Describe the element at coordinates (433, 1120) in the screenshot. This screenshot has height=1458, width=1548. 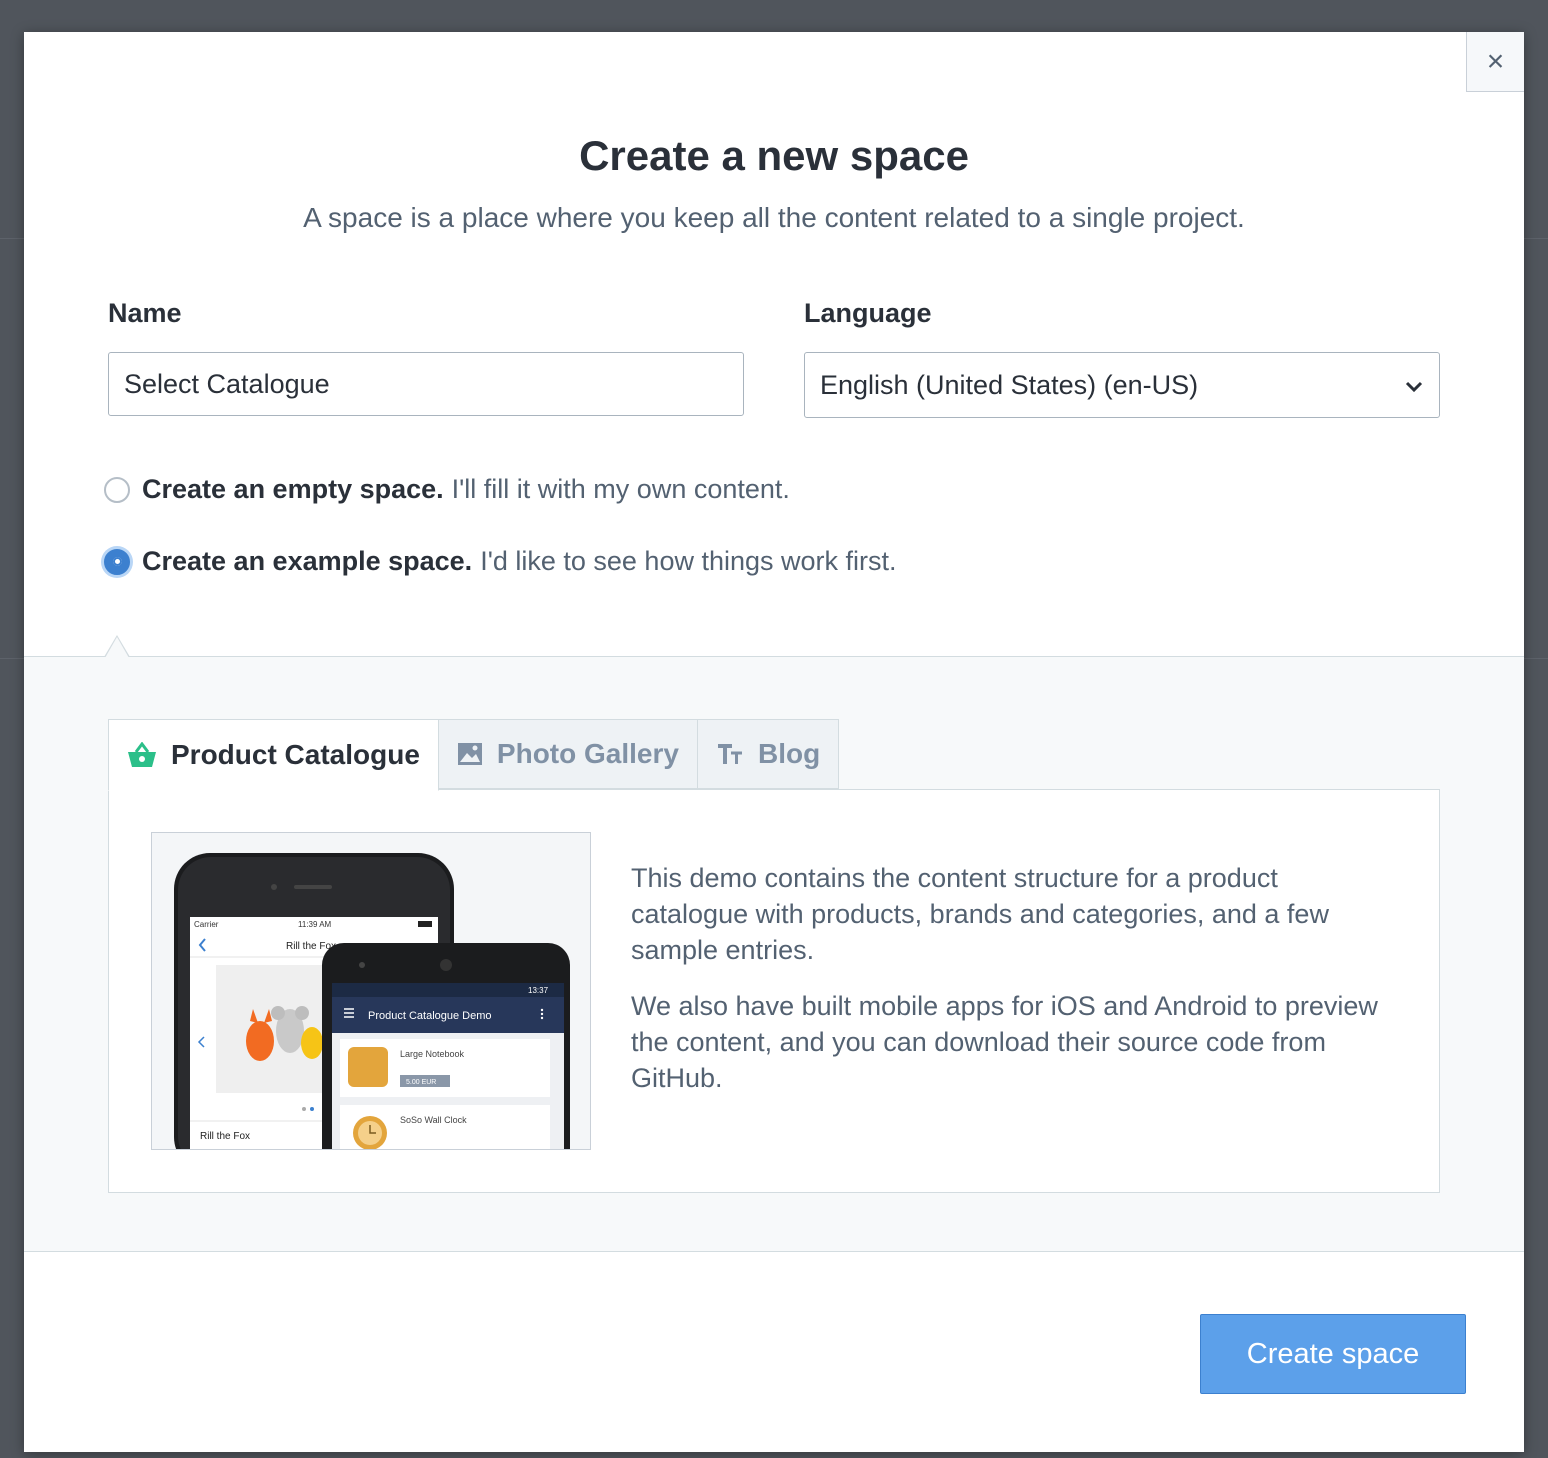
I see `item2-name: SoSo Wall Clock` at that location.